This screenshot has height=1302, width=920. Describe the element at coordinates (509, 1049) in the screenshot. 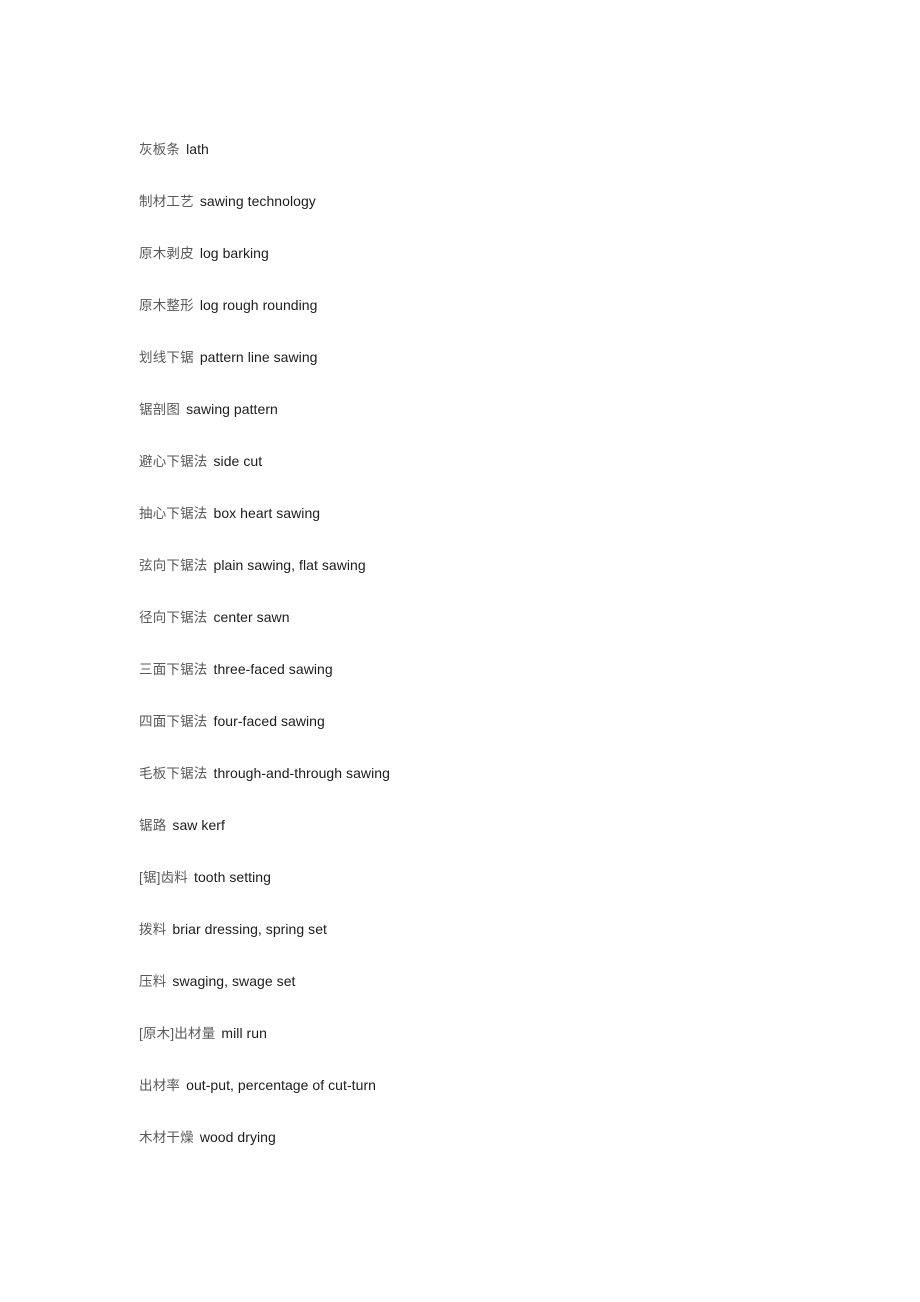

I see `glossary-entry: [原木]出材量 mill run` at that location.